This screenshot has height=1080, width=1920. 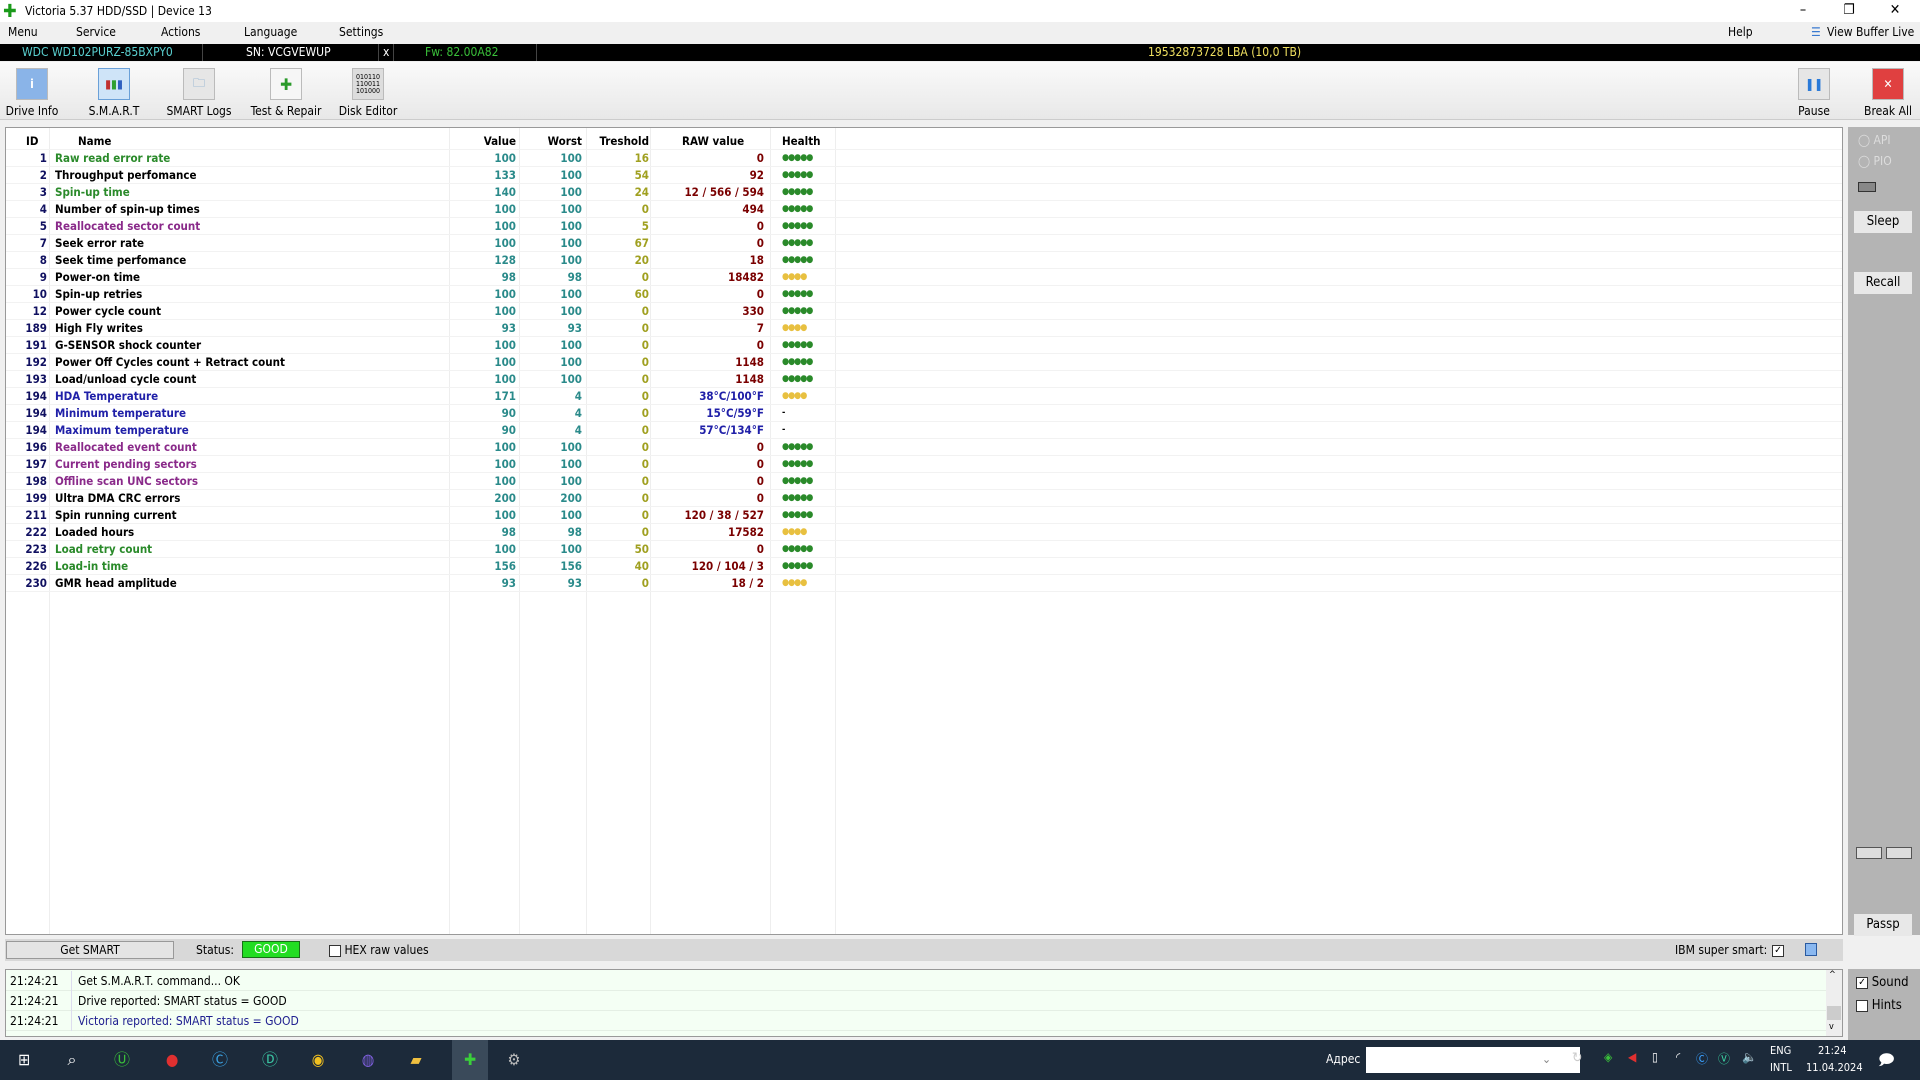 I want to click on menu-help: Help, so click(x=1740, y=32).